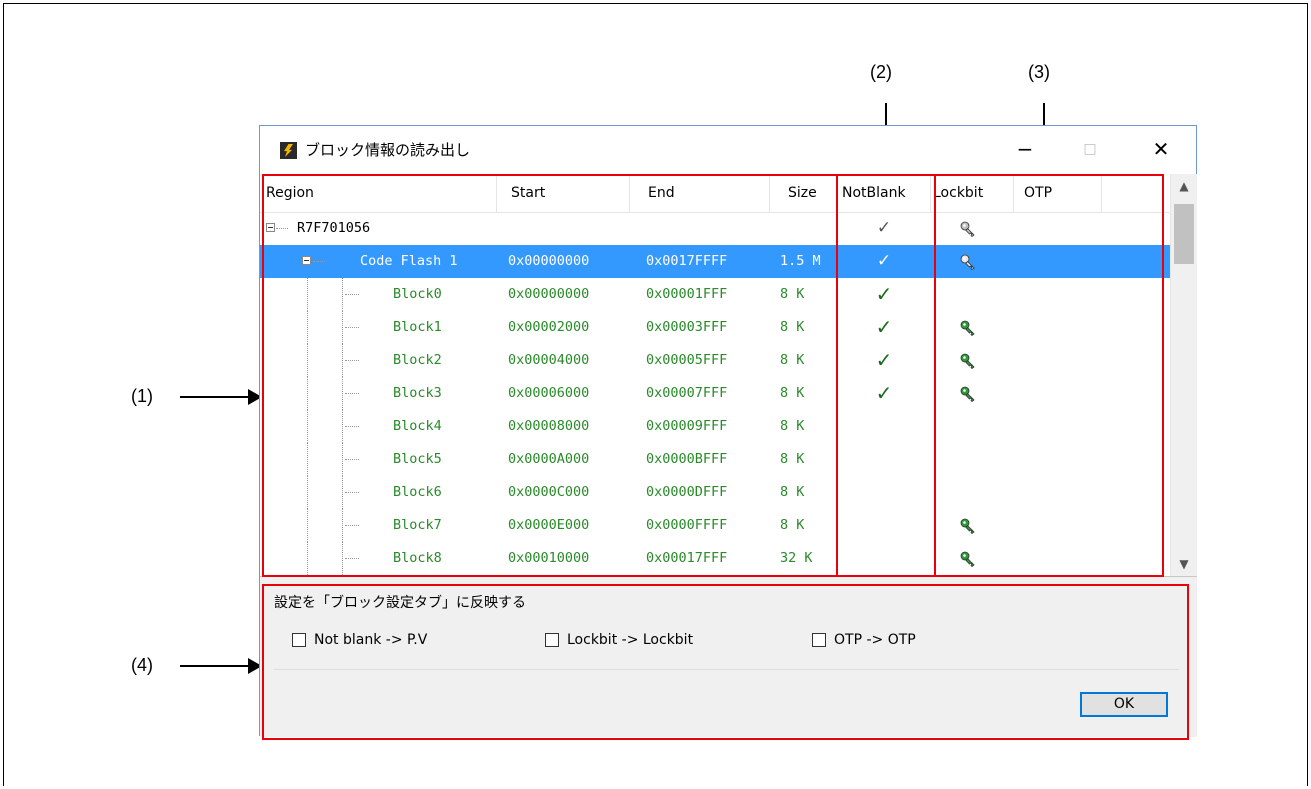 The width and height of the screenshot is (1311, 789). What do you see at coordinates (1184, 564) in the screenshot?
I see `scroll-down-icon: ▼` at bounding box center [1184, 564].